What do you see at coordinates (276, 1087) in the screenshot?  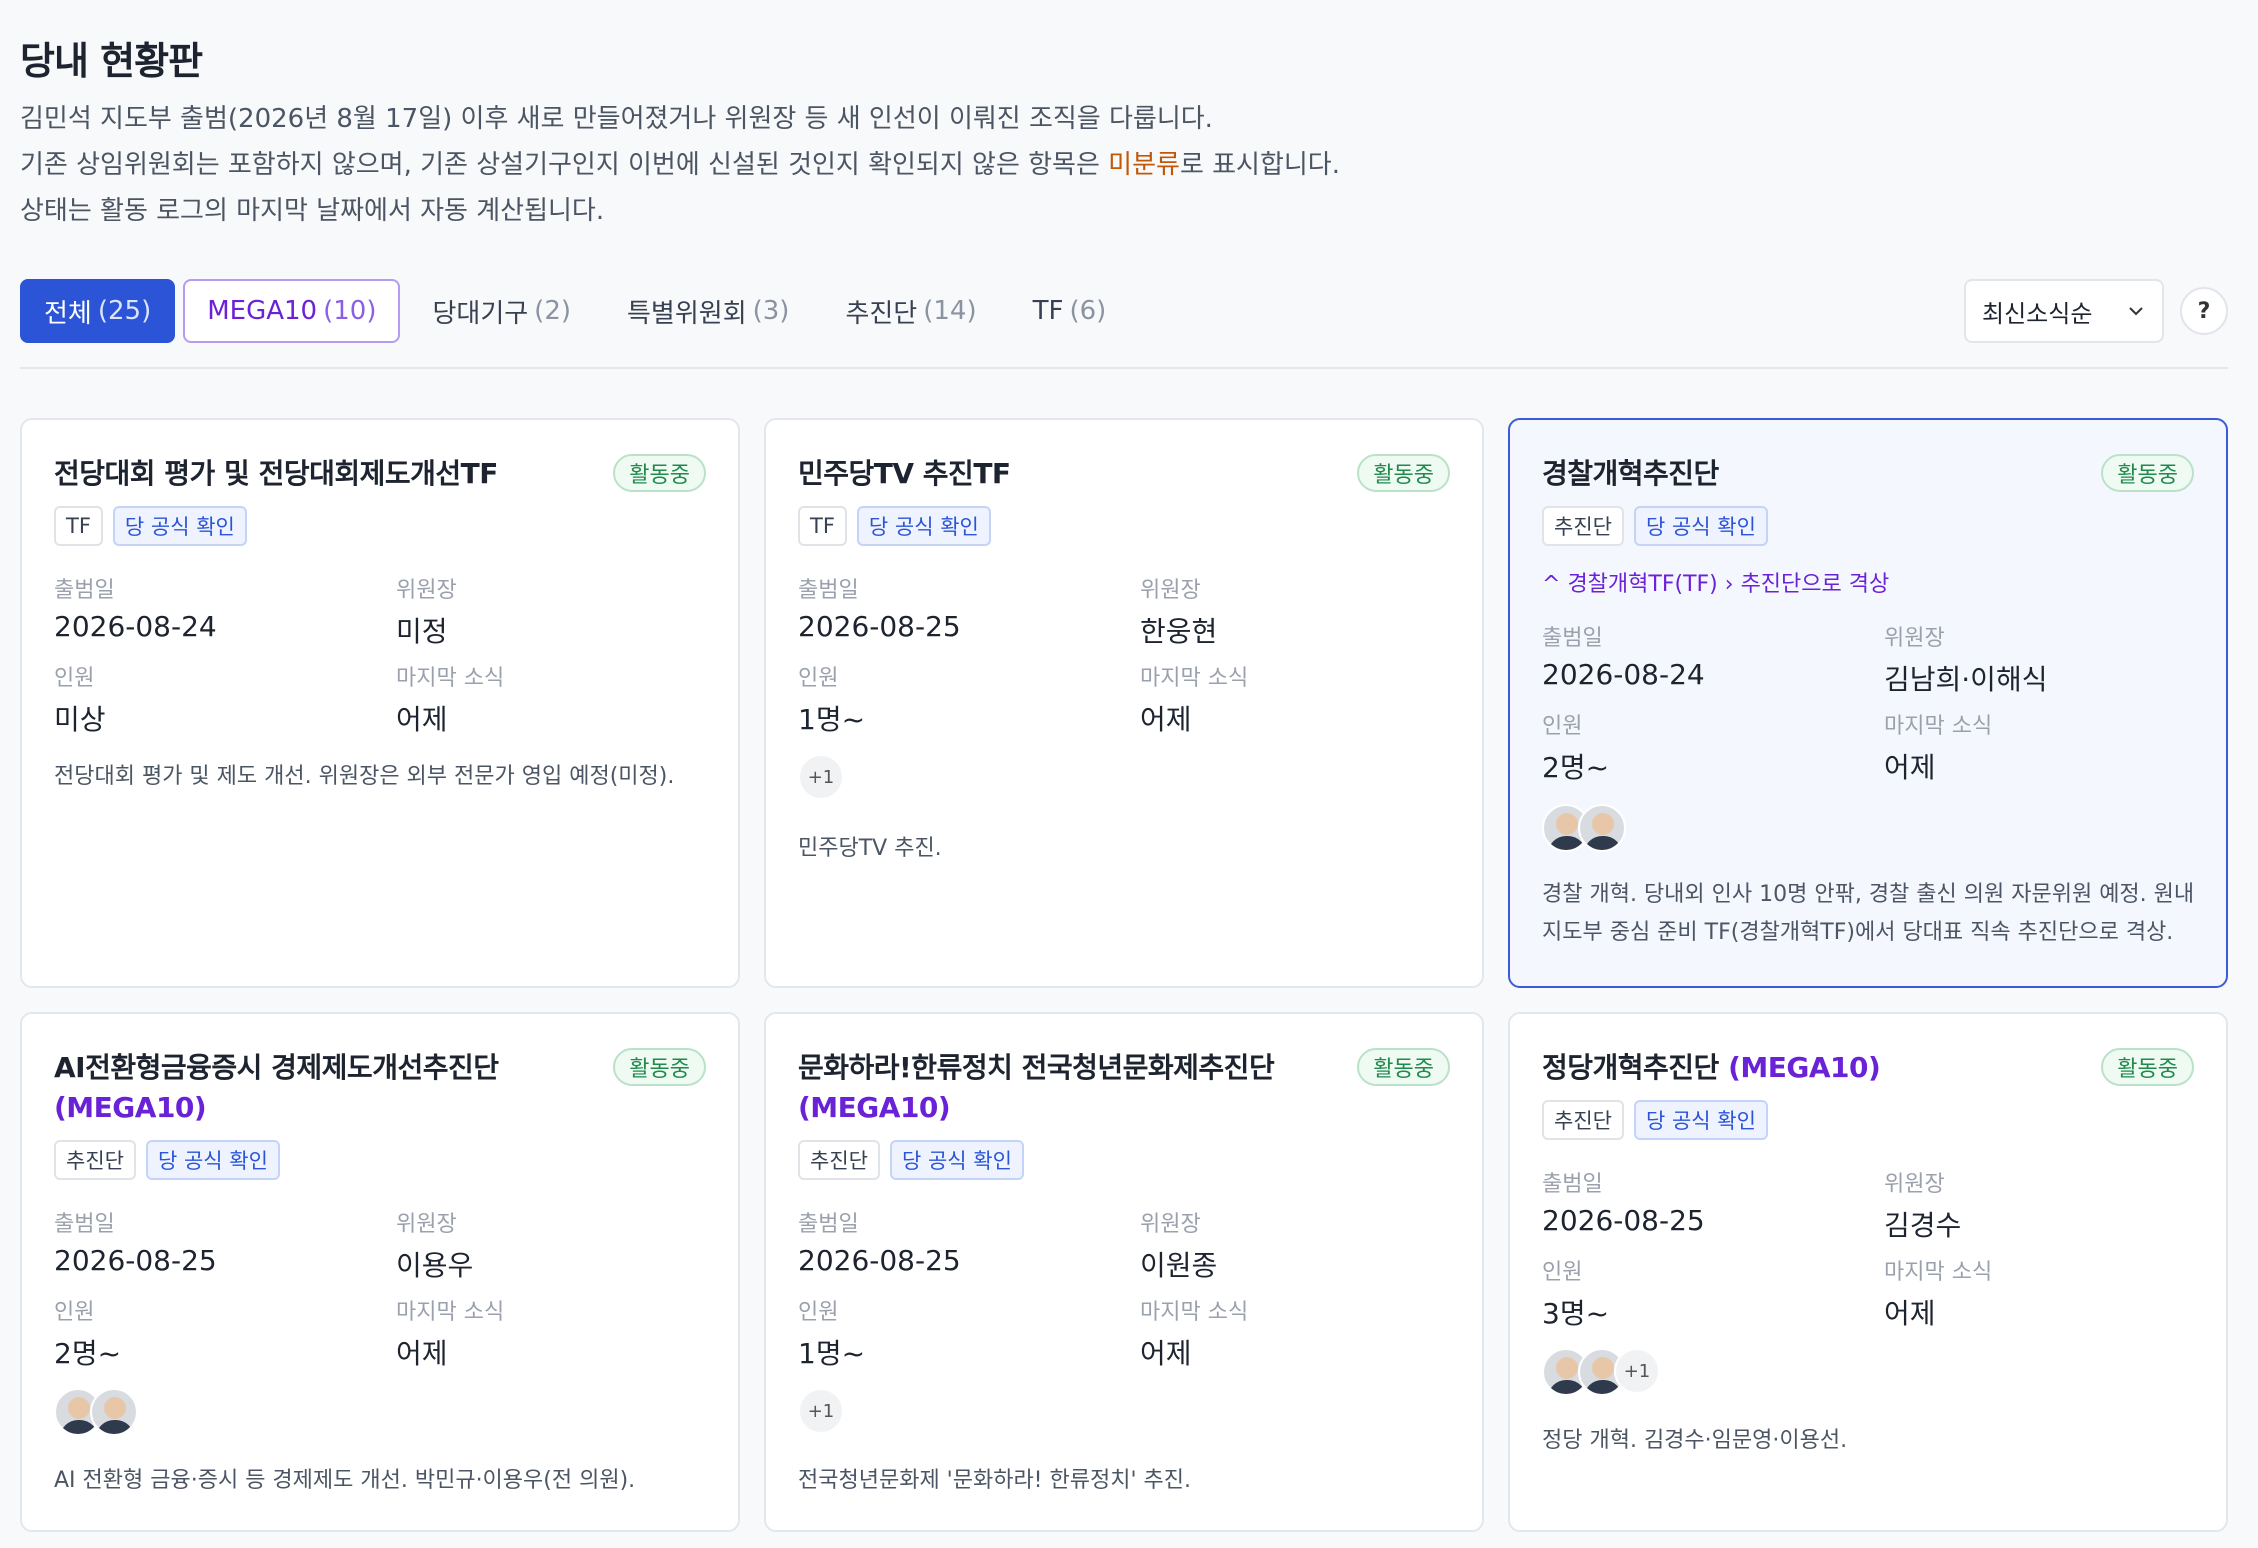 I see `card-title: AI전환형금융증시 경제제도개선추진단 (MEGA10)` at bounding box center [276, 1087].